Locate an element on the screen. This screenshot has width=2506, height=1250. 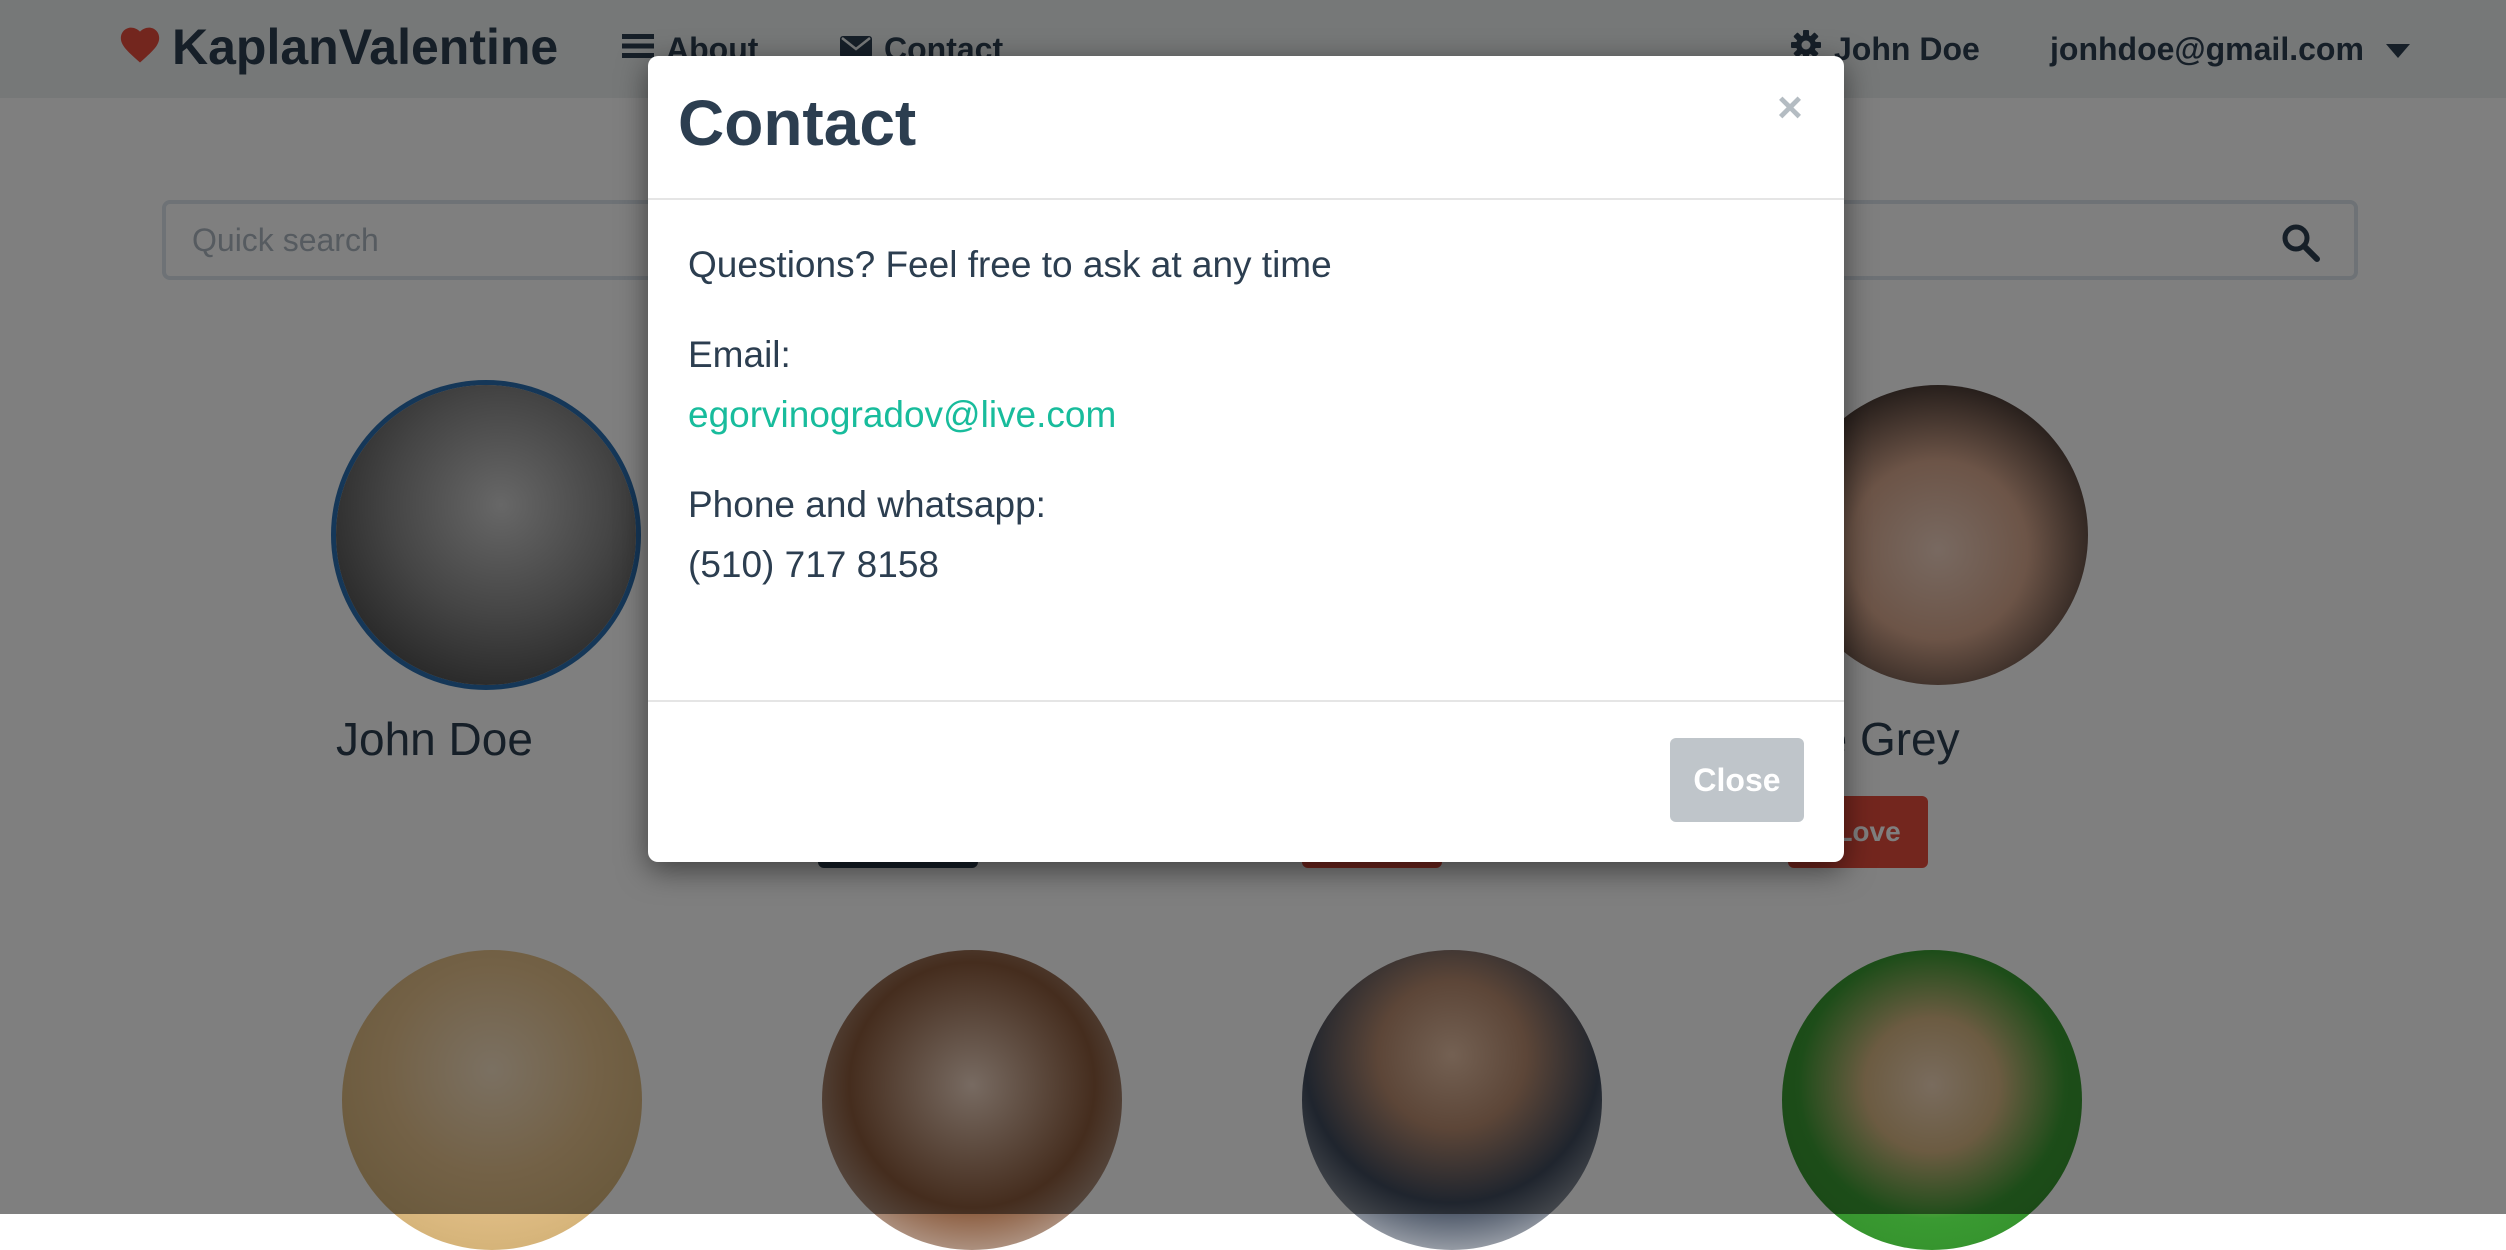
email-label: Email: is located at coordinates (739, 354).